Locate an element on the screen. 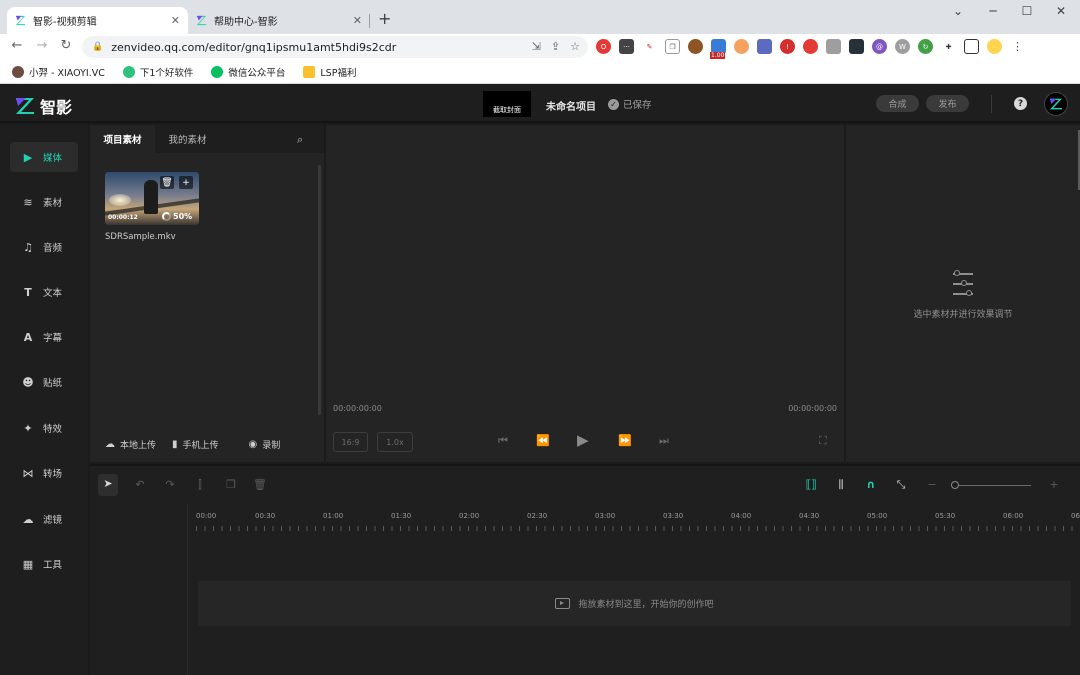 This screenshot has height=675, width=1080. zoom-slider is located at coordinates (993, 485).